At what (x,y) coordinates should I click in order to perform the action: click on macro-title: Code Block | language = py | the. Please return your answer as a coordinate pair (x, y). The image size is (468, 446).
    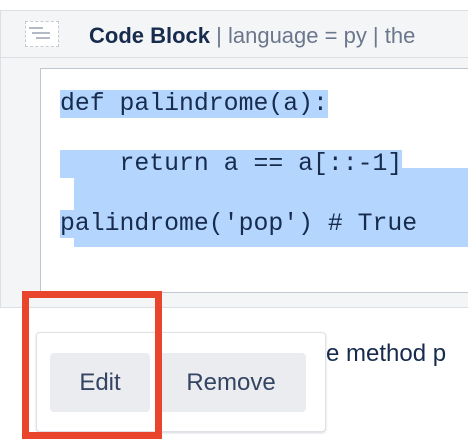
    Looking at the image, I should click on (252, 36).